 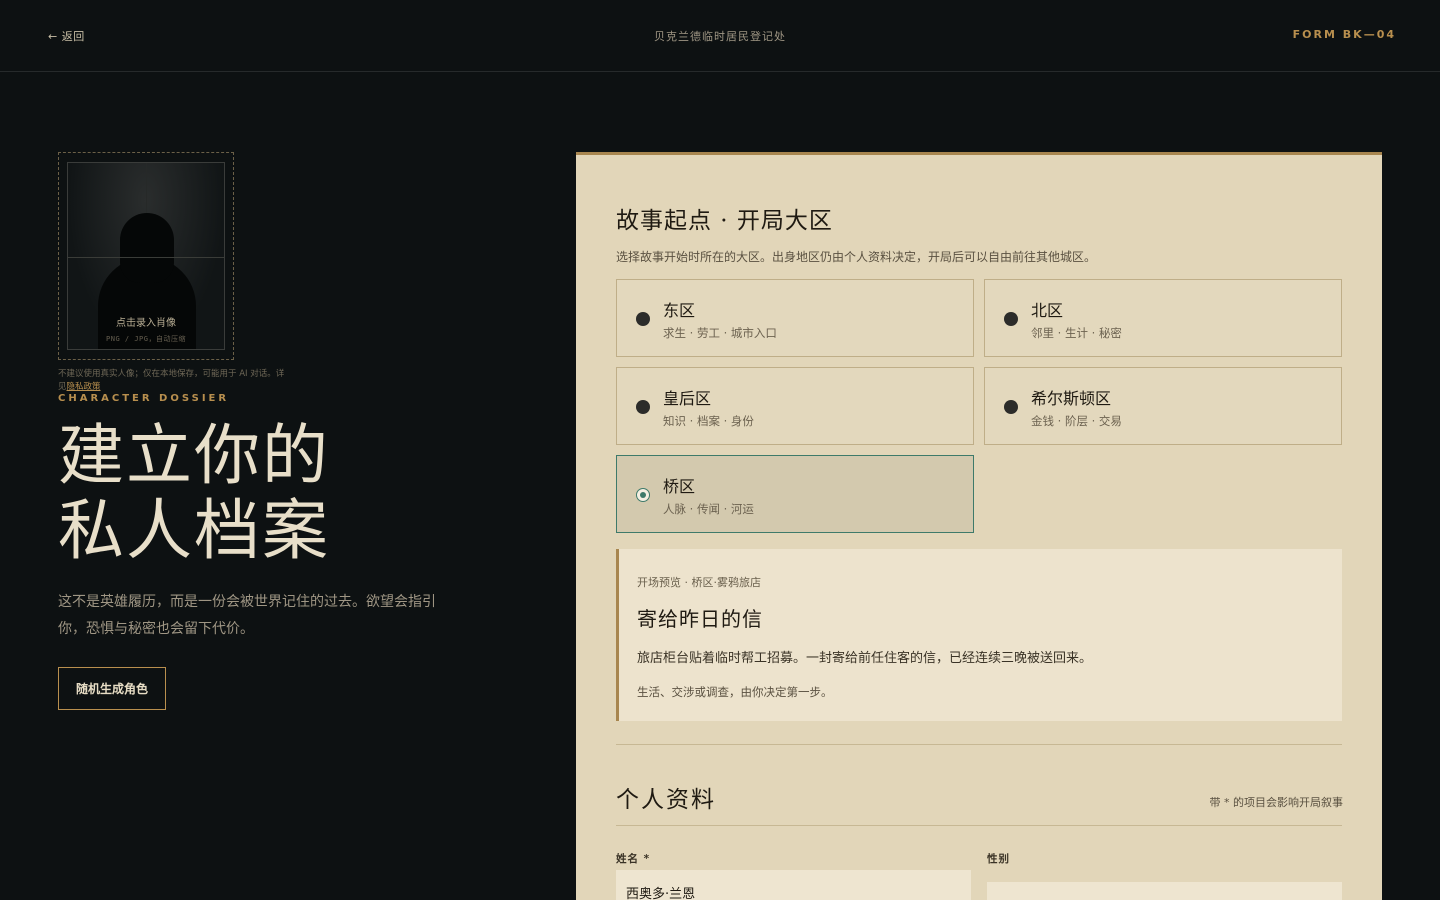 What do you see at coordinates (1276, 802) in the screenshot?
I see `profile-required-note: 带 * 的项目会影响开局叙事` at bounding box center [1276, 802].